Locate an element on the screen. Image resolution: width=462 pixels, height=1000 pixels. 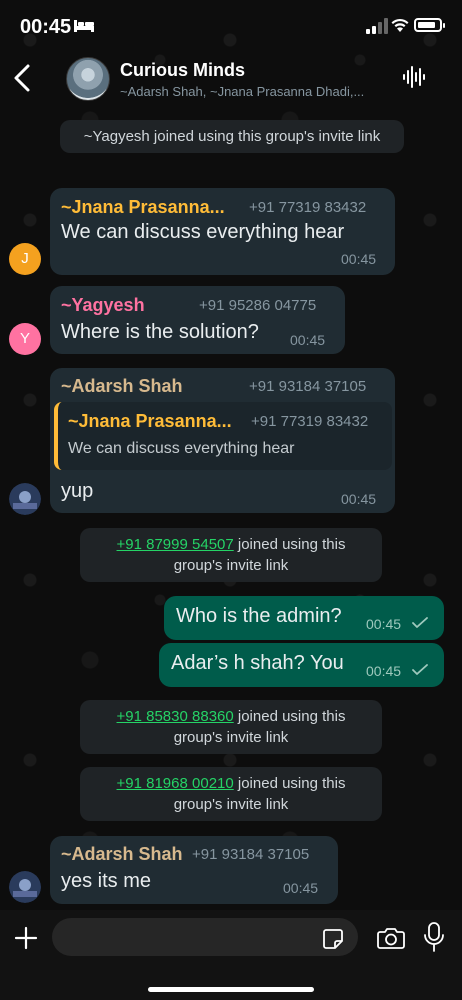
message-text: Who is the admin? is located at coordinates (259, 616).